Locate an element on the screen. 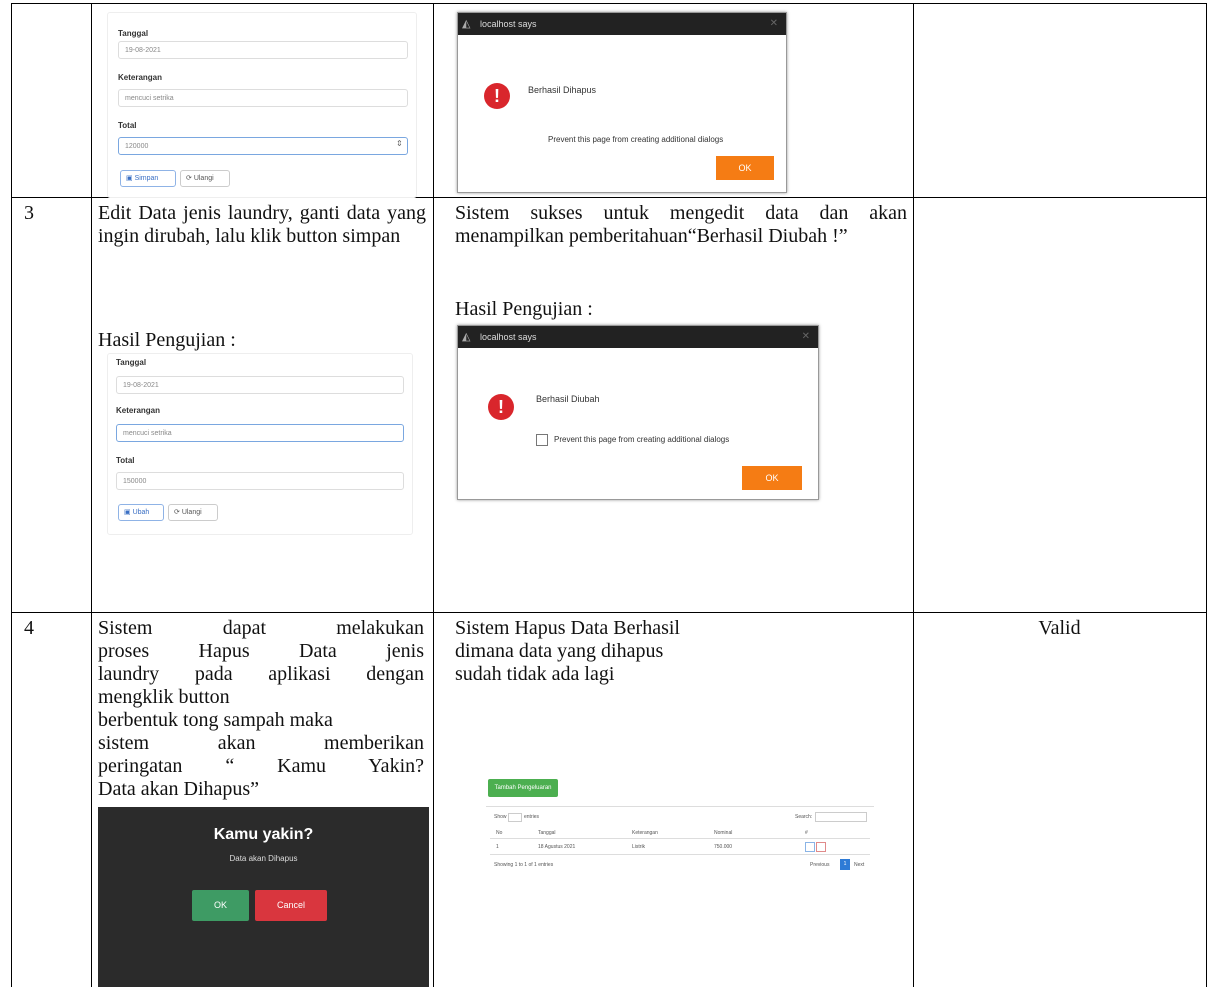  confirm-ok-button: OK is located at coordinates (220, 905).